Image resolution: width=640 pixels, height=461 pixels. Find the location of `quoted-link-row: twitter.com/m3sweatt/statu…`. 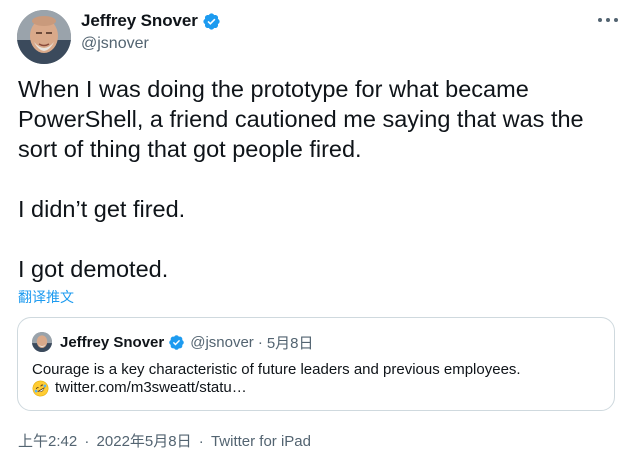

quoted-link-row: twitter.com/m3sweatt/statu… is located at coordinates (139, 388).